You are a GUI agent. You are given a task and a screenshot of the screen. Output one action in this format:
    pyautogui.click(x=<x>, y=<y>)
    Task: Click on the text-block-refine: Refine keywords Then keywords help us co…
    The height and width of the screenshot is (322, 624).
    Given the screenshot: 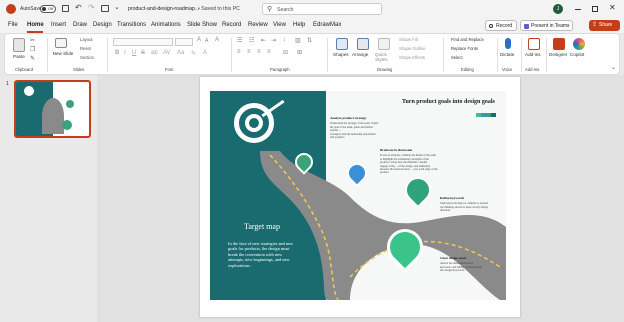 What is the action you would take?
    pyautogui.click(x=464, y=204)
    